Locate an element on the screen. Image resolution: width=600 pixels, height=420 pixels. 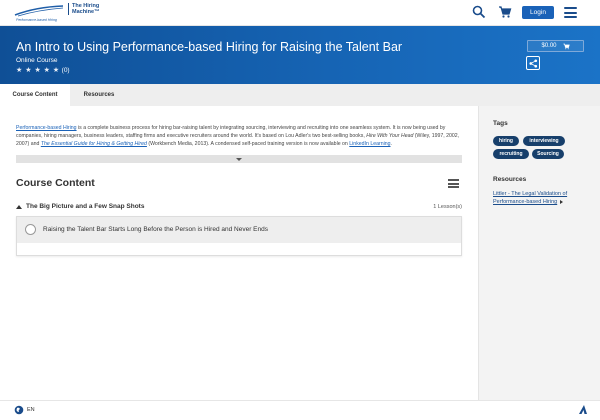
chevron-down-icon is located at coordinates (239, 159).